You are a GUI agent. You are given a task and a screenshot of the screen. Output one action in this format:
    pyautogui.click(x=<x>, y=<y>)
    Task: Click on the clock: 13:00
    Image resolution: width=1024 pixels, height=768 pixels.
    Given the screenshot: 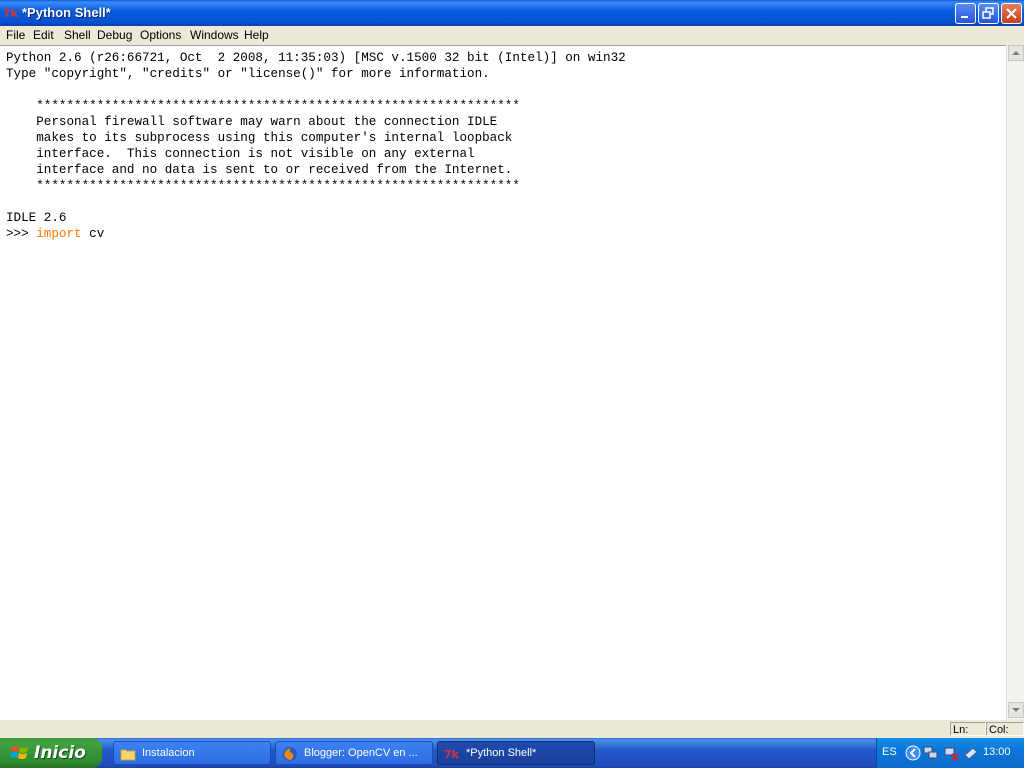 What is the action you would take?
    pyautogui.click(x=997, y=752)
    